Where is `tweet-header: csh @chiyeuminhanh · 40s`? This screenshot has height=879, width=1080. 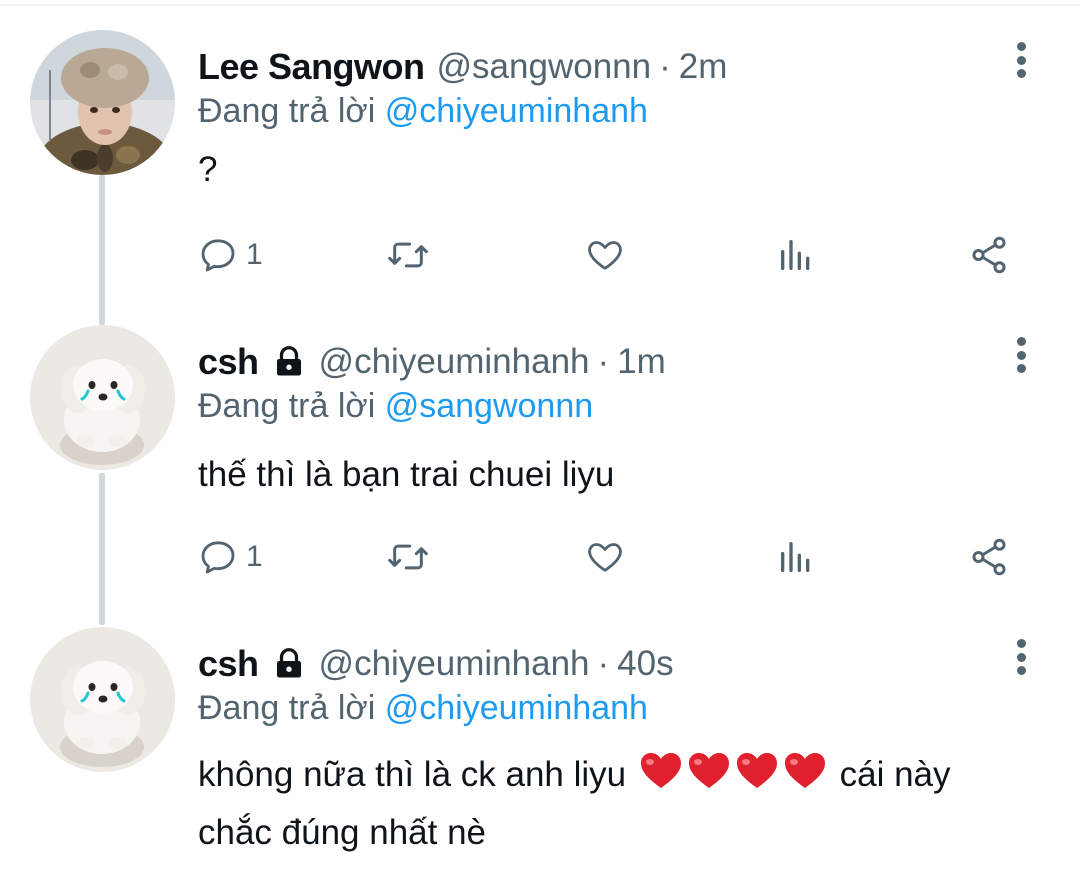
tweet-header: csh @chiyeuminhanh · 40s is located at coordinates (436, 664).